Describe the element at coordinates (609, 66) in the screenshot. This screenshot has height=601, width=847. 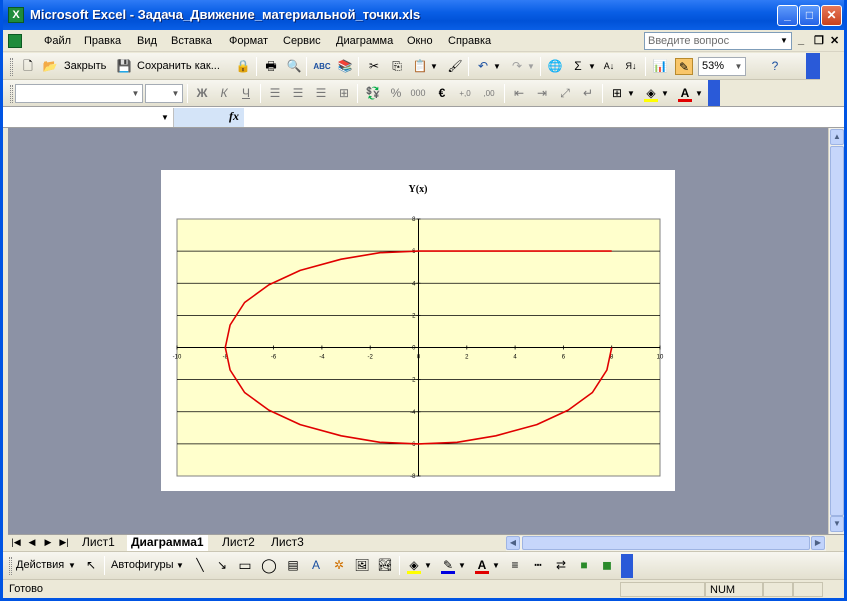
I see `sort-ascending-icon: A↓` at that location.